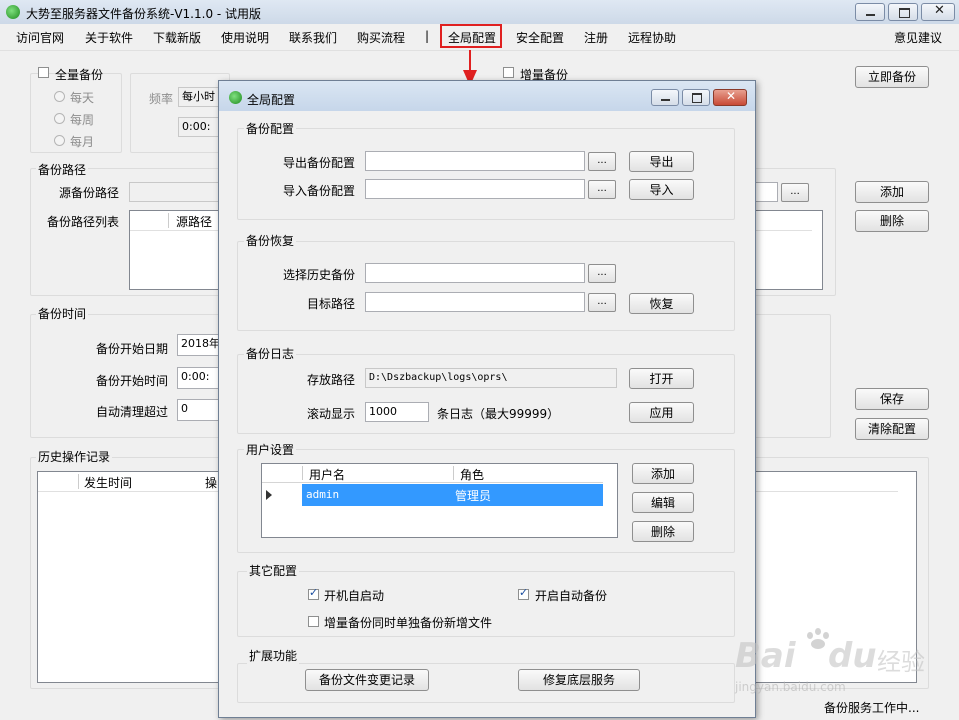 The width and height of the screenshot is (959, 720). Describe the element at coordinates (663, 531) in the screenshot. I see `delete-user-button: 删除` at that location.